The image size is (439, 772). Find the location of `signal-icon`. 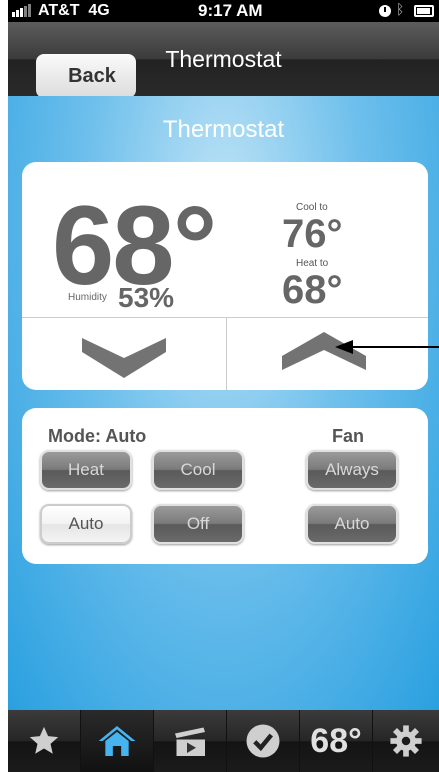

signal-icon is located at coordinates (21, 10).